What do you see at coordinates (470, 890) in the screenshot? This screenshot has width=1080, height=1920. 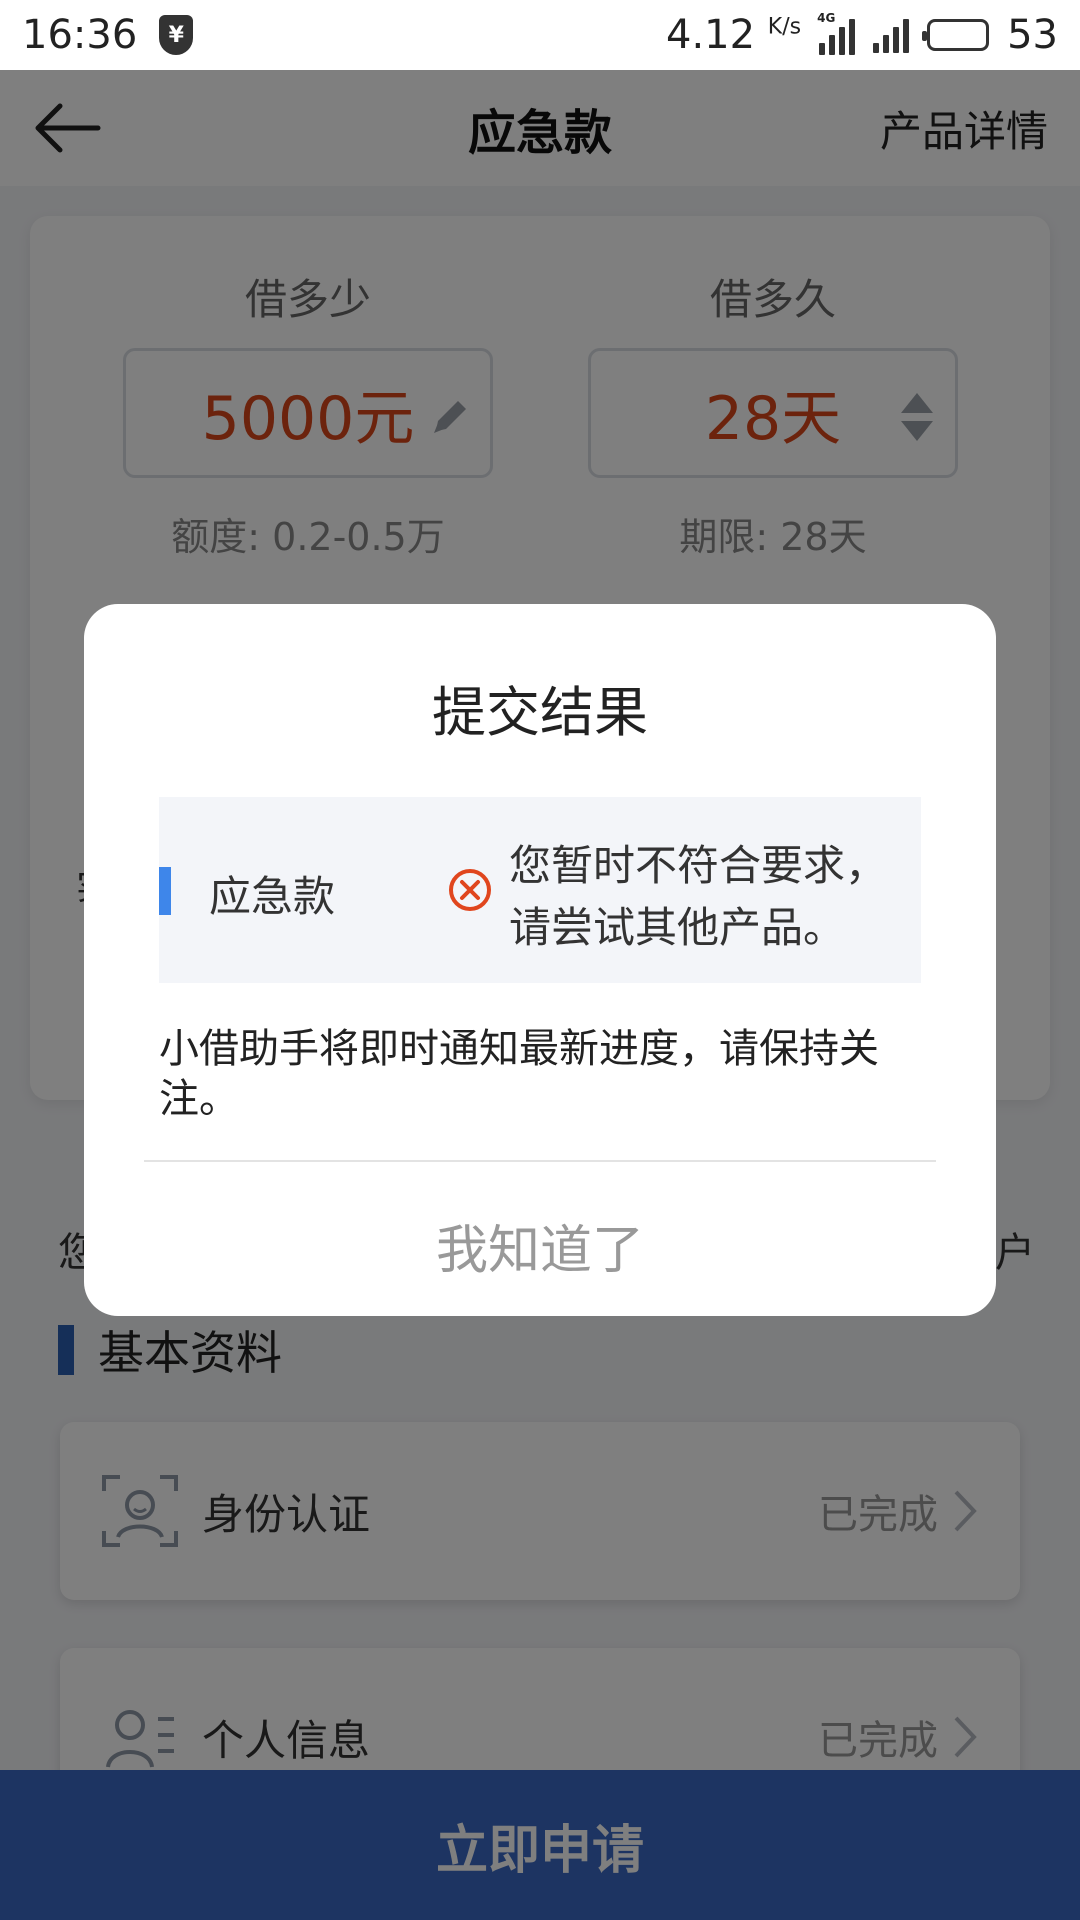 I see `error-circle-icon` at bounding box center [470, 890].